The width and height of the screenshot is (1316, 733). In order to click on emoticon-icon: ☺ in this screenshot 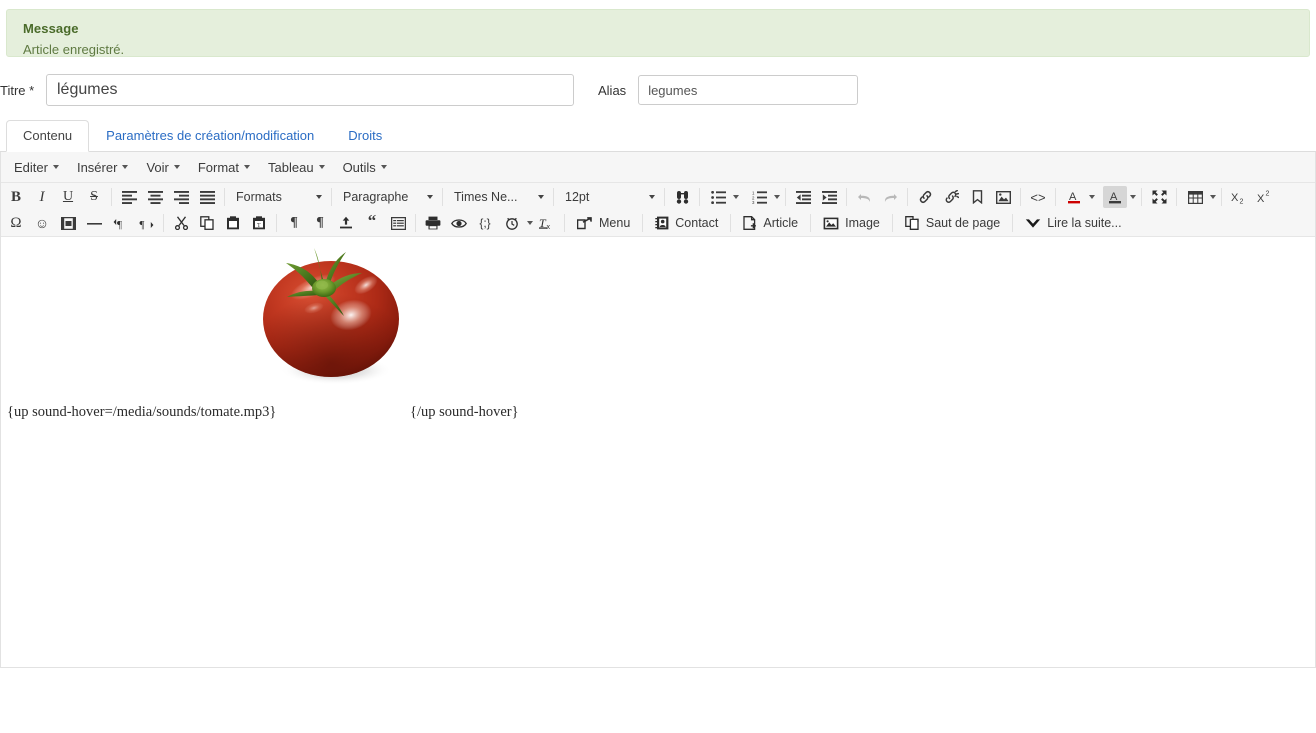, I will do `click(42, 223)`.